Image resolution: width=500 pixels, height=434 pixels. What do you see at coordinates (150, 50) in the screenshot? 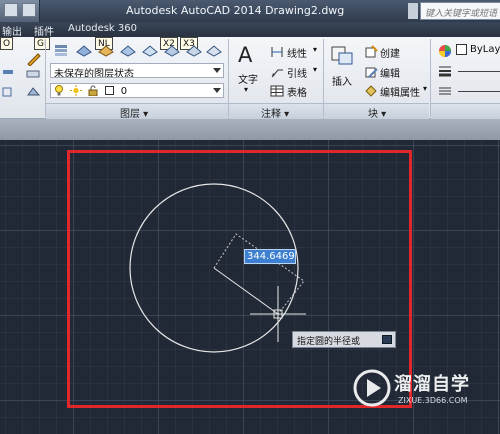
I see `layer-off-icon` at bounding box center [150, 50].